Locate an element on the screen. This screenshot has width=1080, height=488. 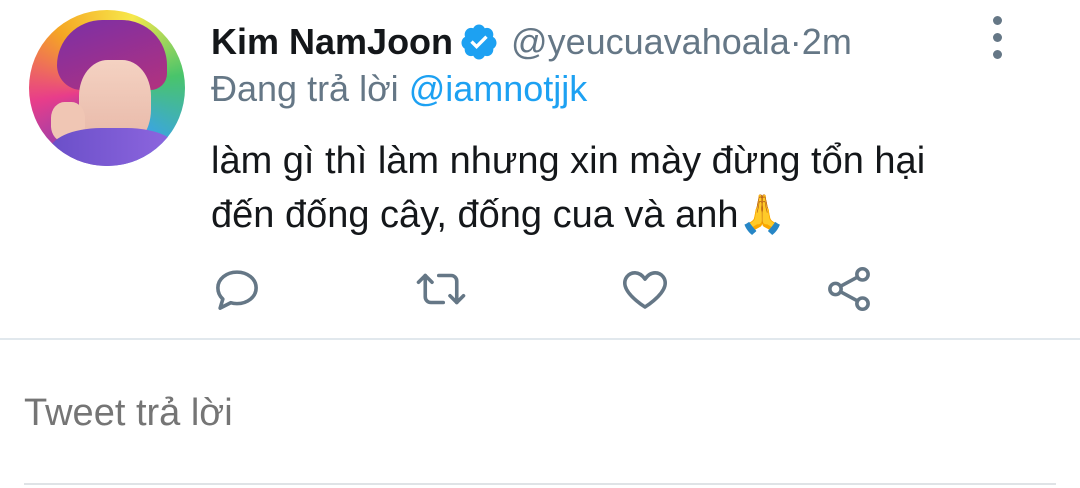
more-options-icon is located at coordinates (998, 38).